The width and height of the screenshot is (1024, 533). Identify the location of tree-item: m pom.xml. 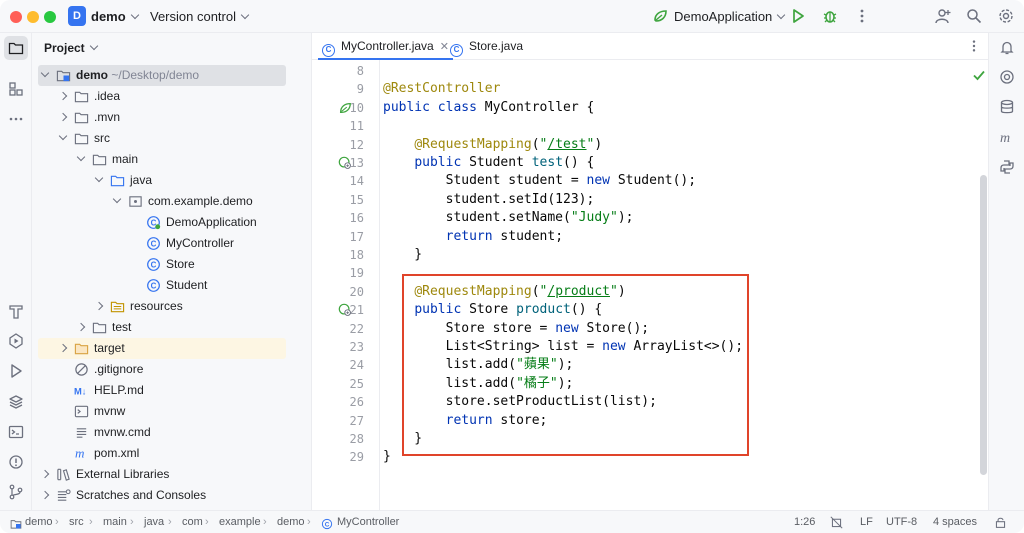
(162, 453).